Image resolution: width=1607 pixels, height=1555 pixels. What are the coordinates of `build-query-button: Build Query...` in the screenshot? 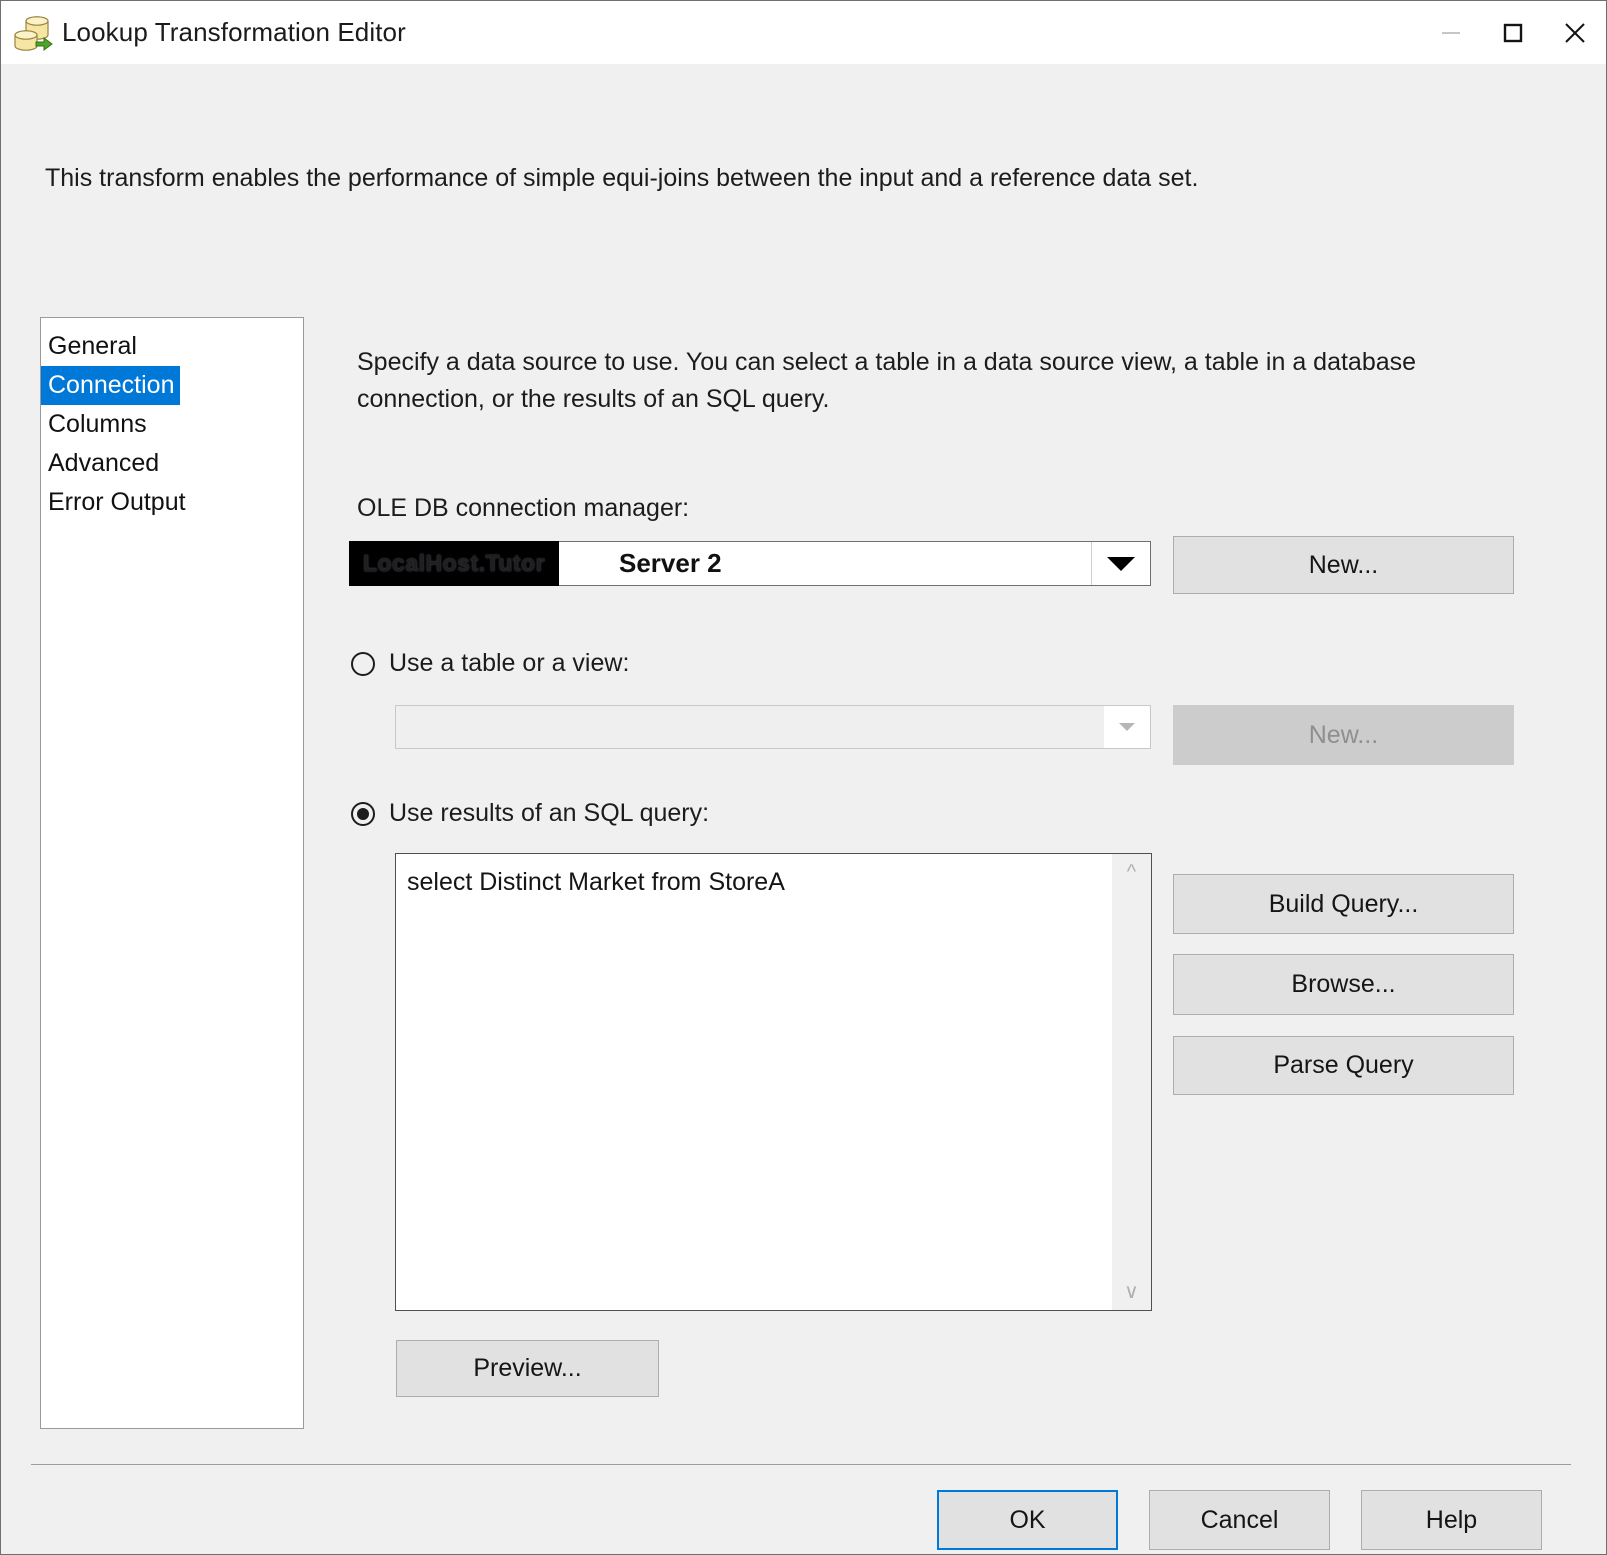 It's located at (1343, 904).